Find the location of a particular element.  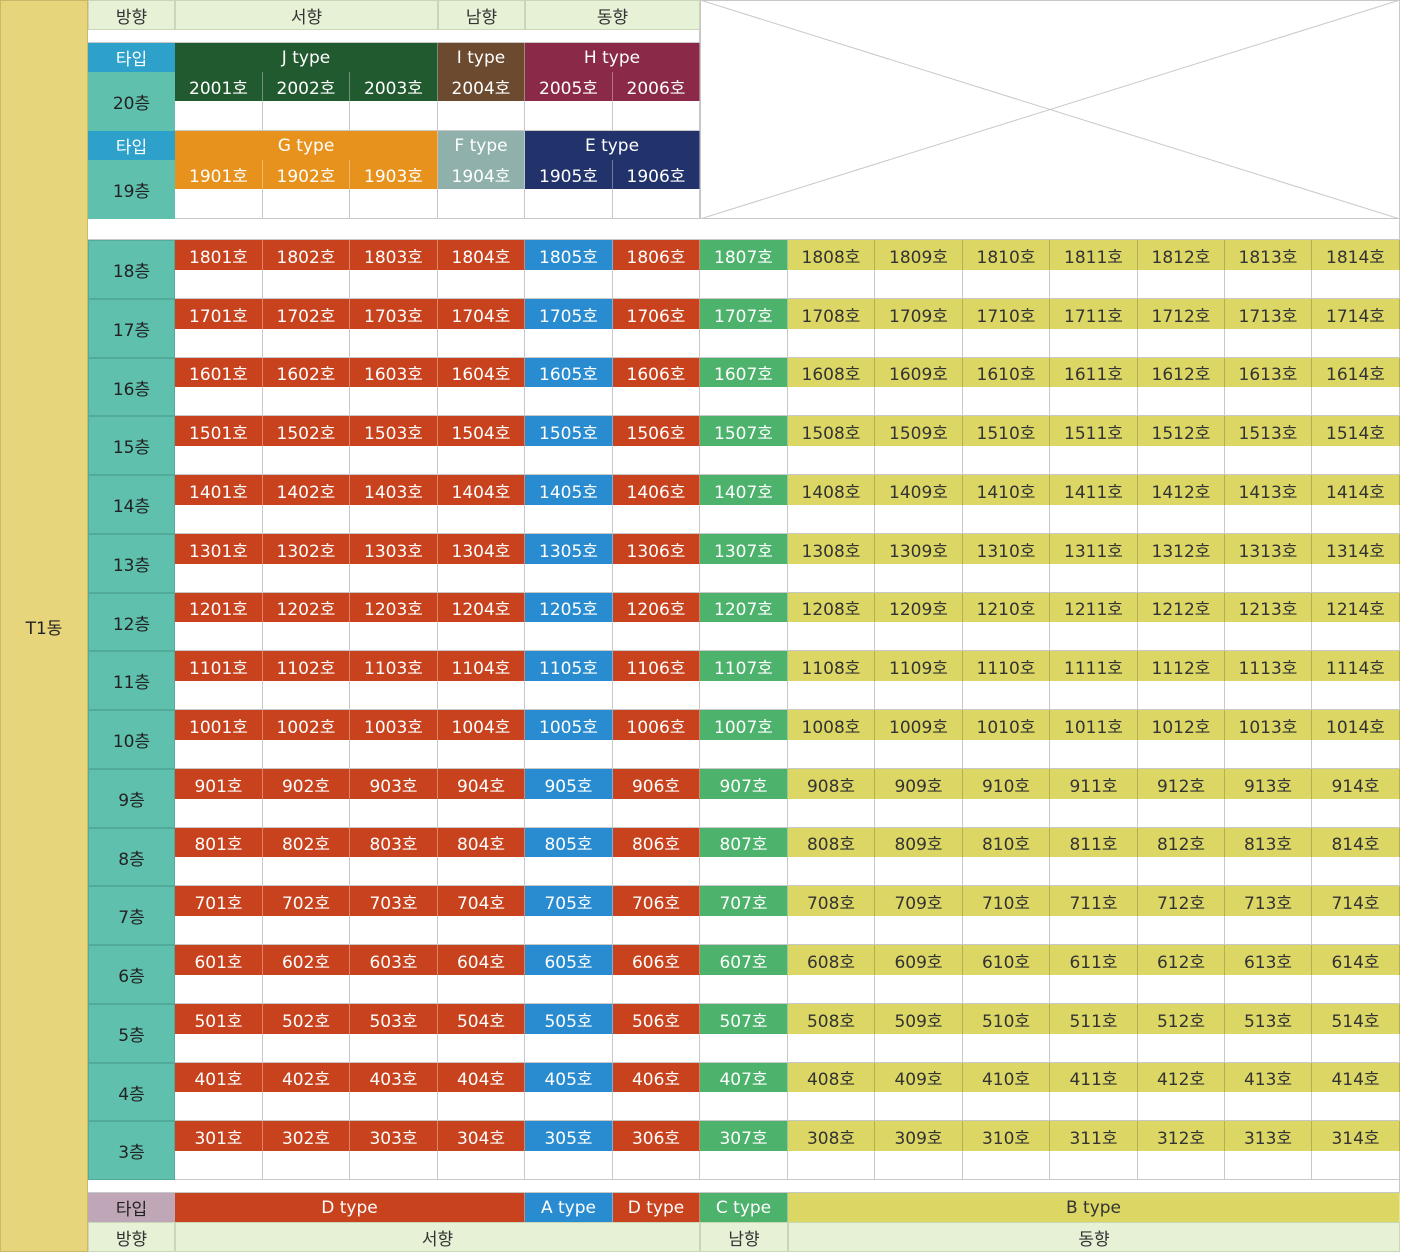

unit-cell: 1511호 is located at coordinates (1094, 431).